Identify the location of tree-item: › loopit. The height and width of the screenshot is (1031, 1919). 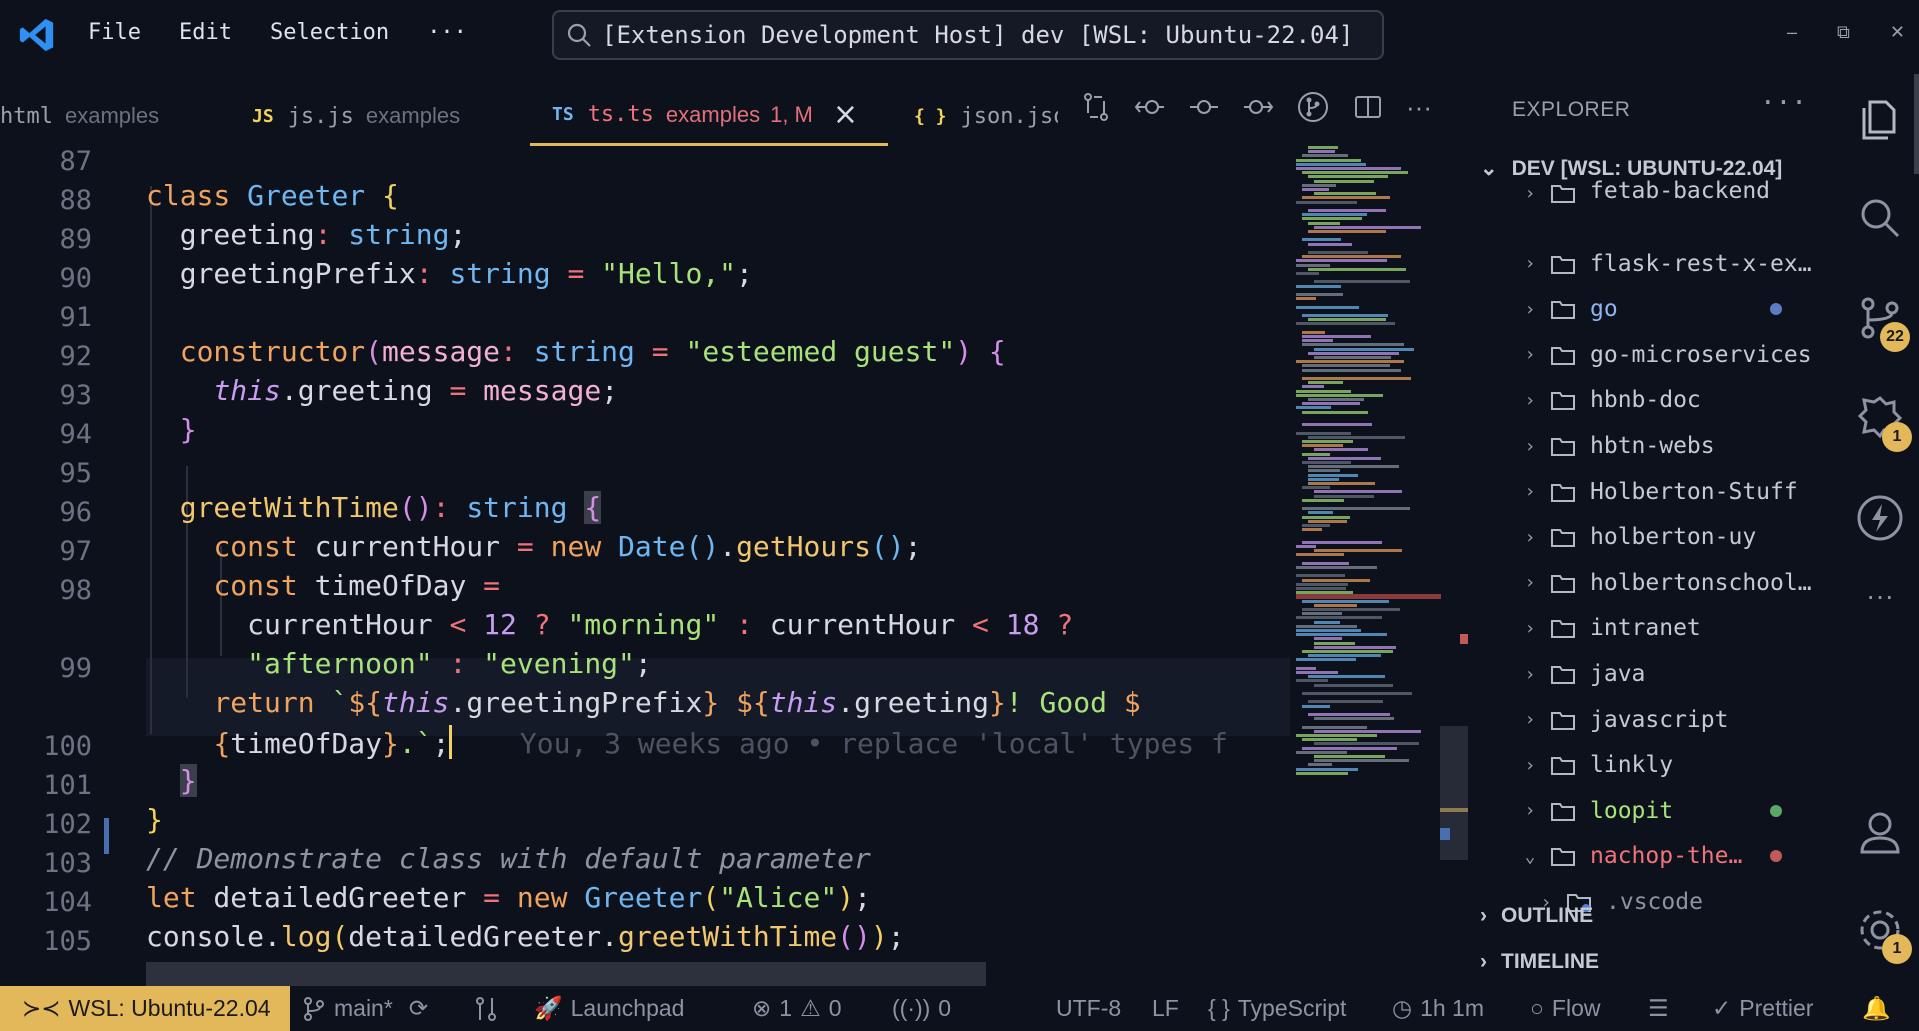
(1655, 811).